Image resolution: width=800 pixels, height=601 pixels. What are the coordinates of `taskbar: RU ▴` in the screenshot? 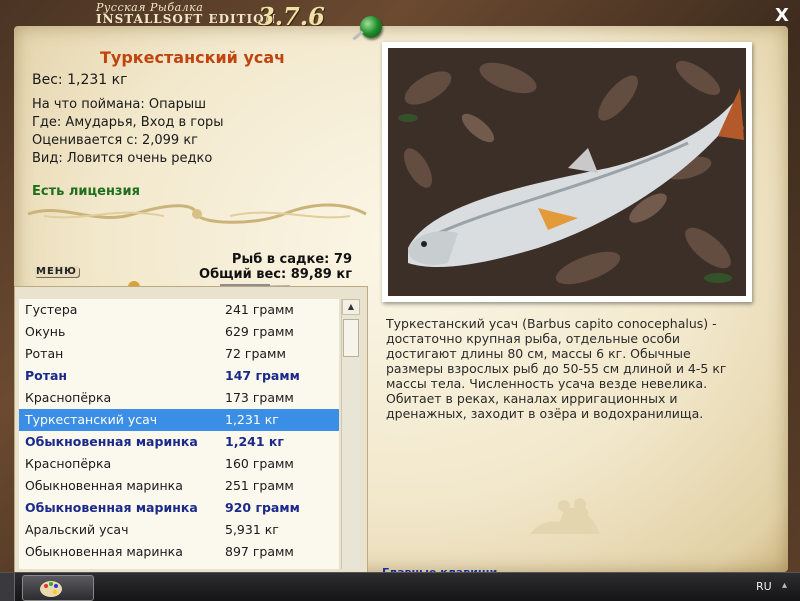 It's located at (400, 586).